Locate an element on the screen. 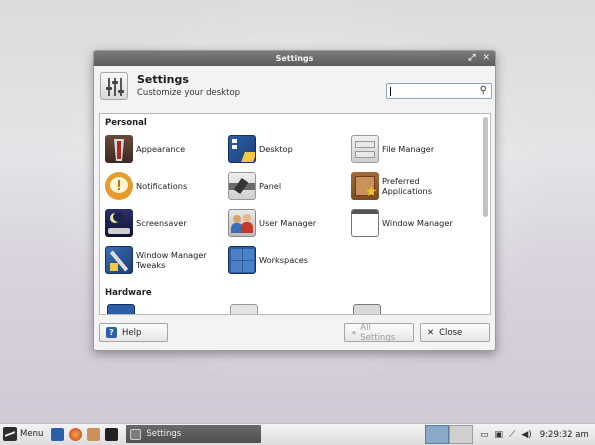  display-icon is located at coordinates (121, 309).